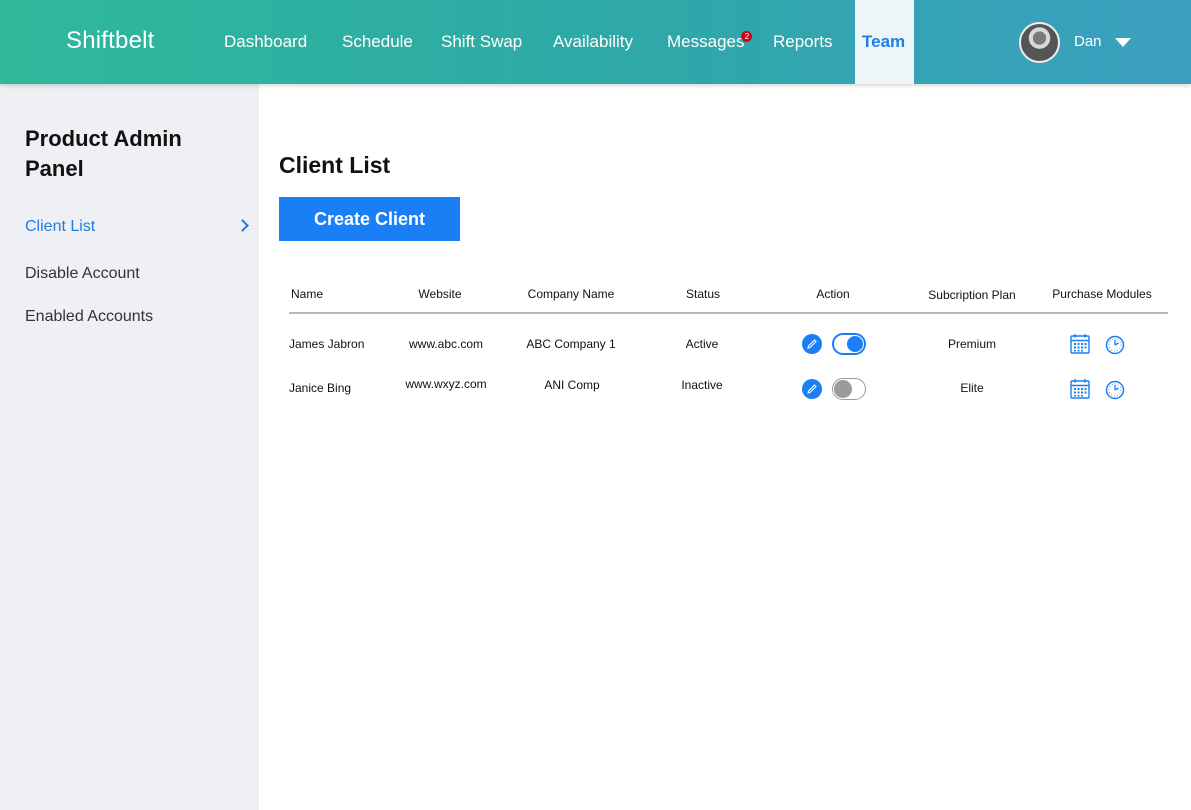 This screenshot has height=810, width=1191. What do you see at coordinates (82, 274) in the screenshot?
I see `sidebar-item-disable-account: Disable Account` at bounding box center [82, 274].